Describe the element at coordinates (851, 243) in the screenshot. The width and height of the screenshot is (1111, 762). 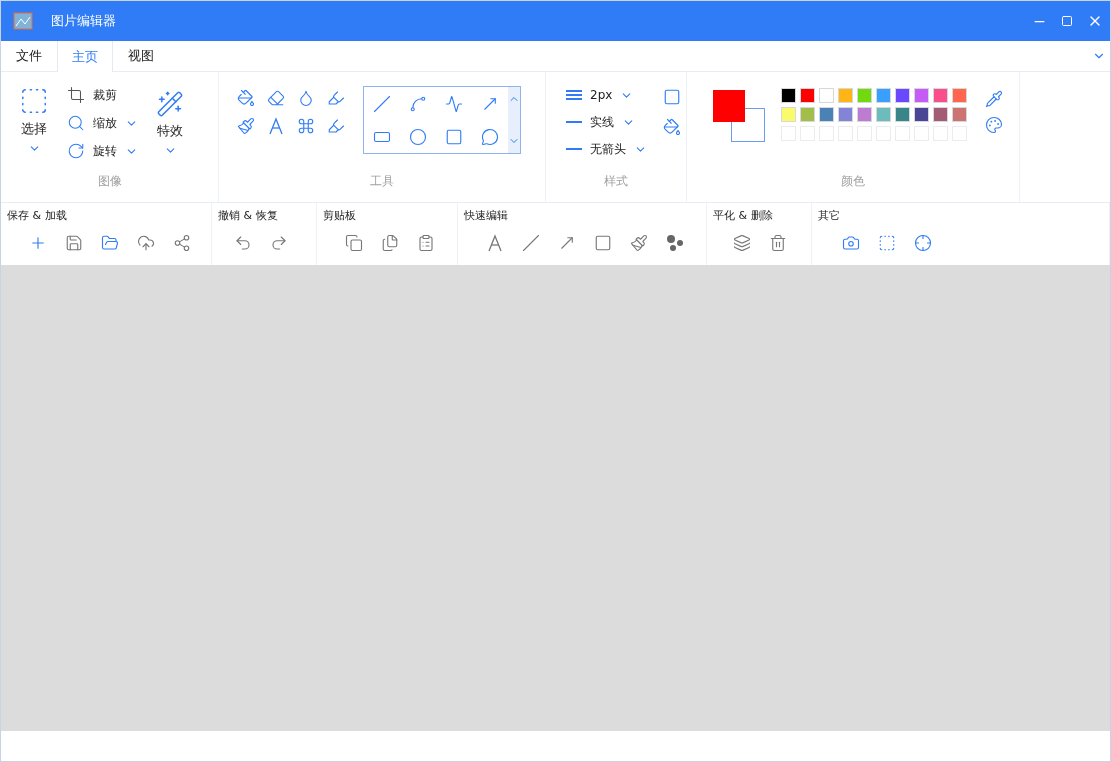
I see `camera-icon` at that location.